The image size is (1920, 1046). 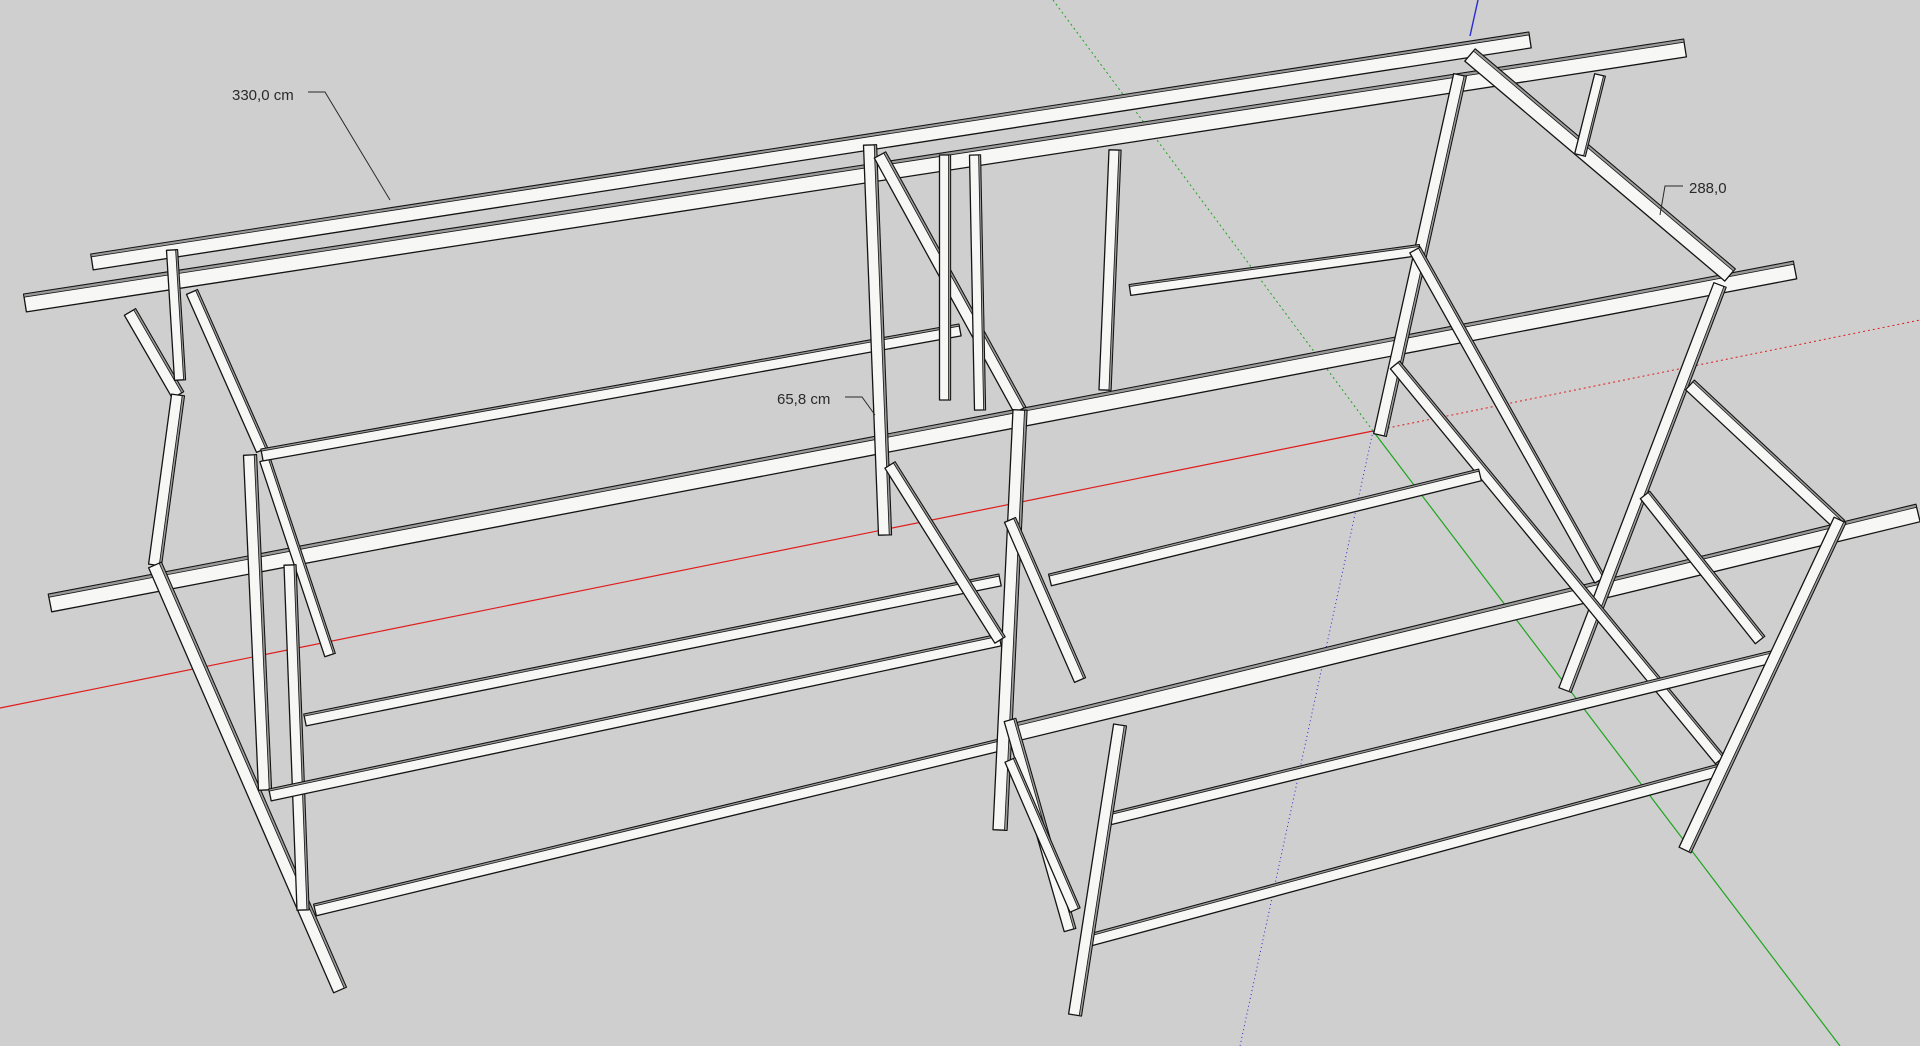 What do you see at coordinates (1642, 487) in the screenshot?
I see `right-post-mid` at bounding box center [1642, 487].